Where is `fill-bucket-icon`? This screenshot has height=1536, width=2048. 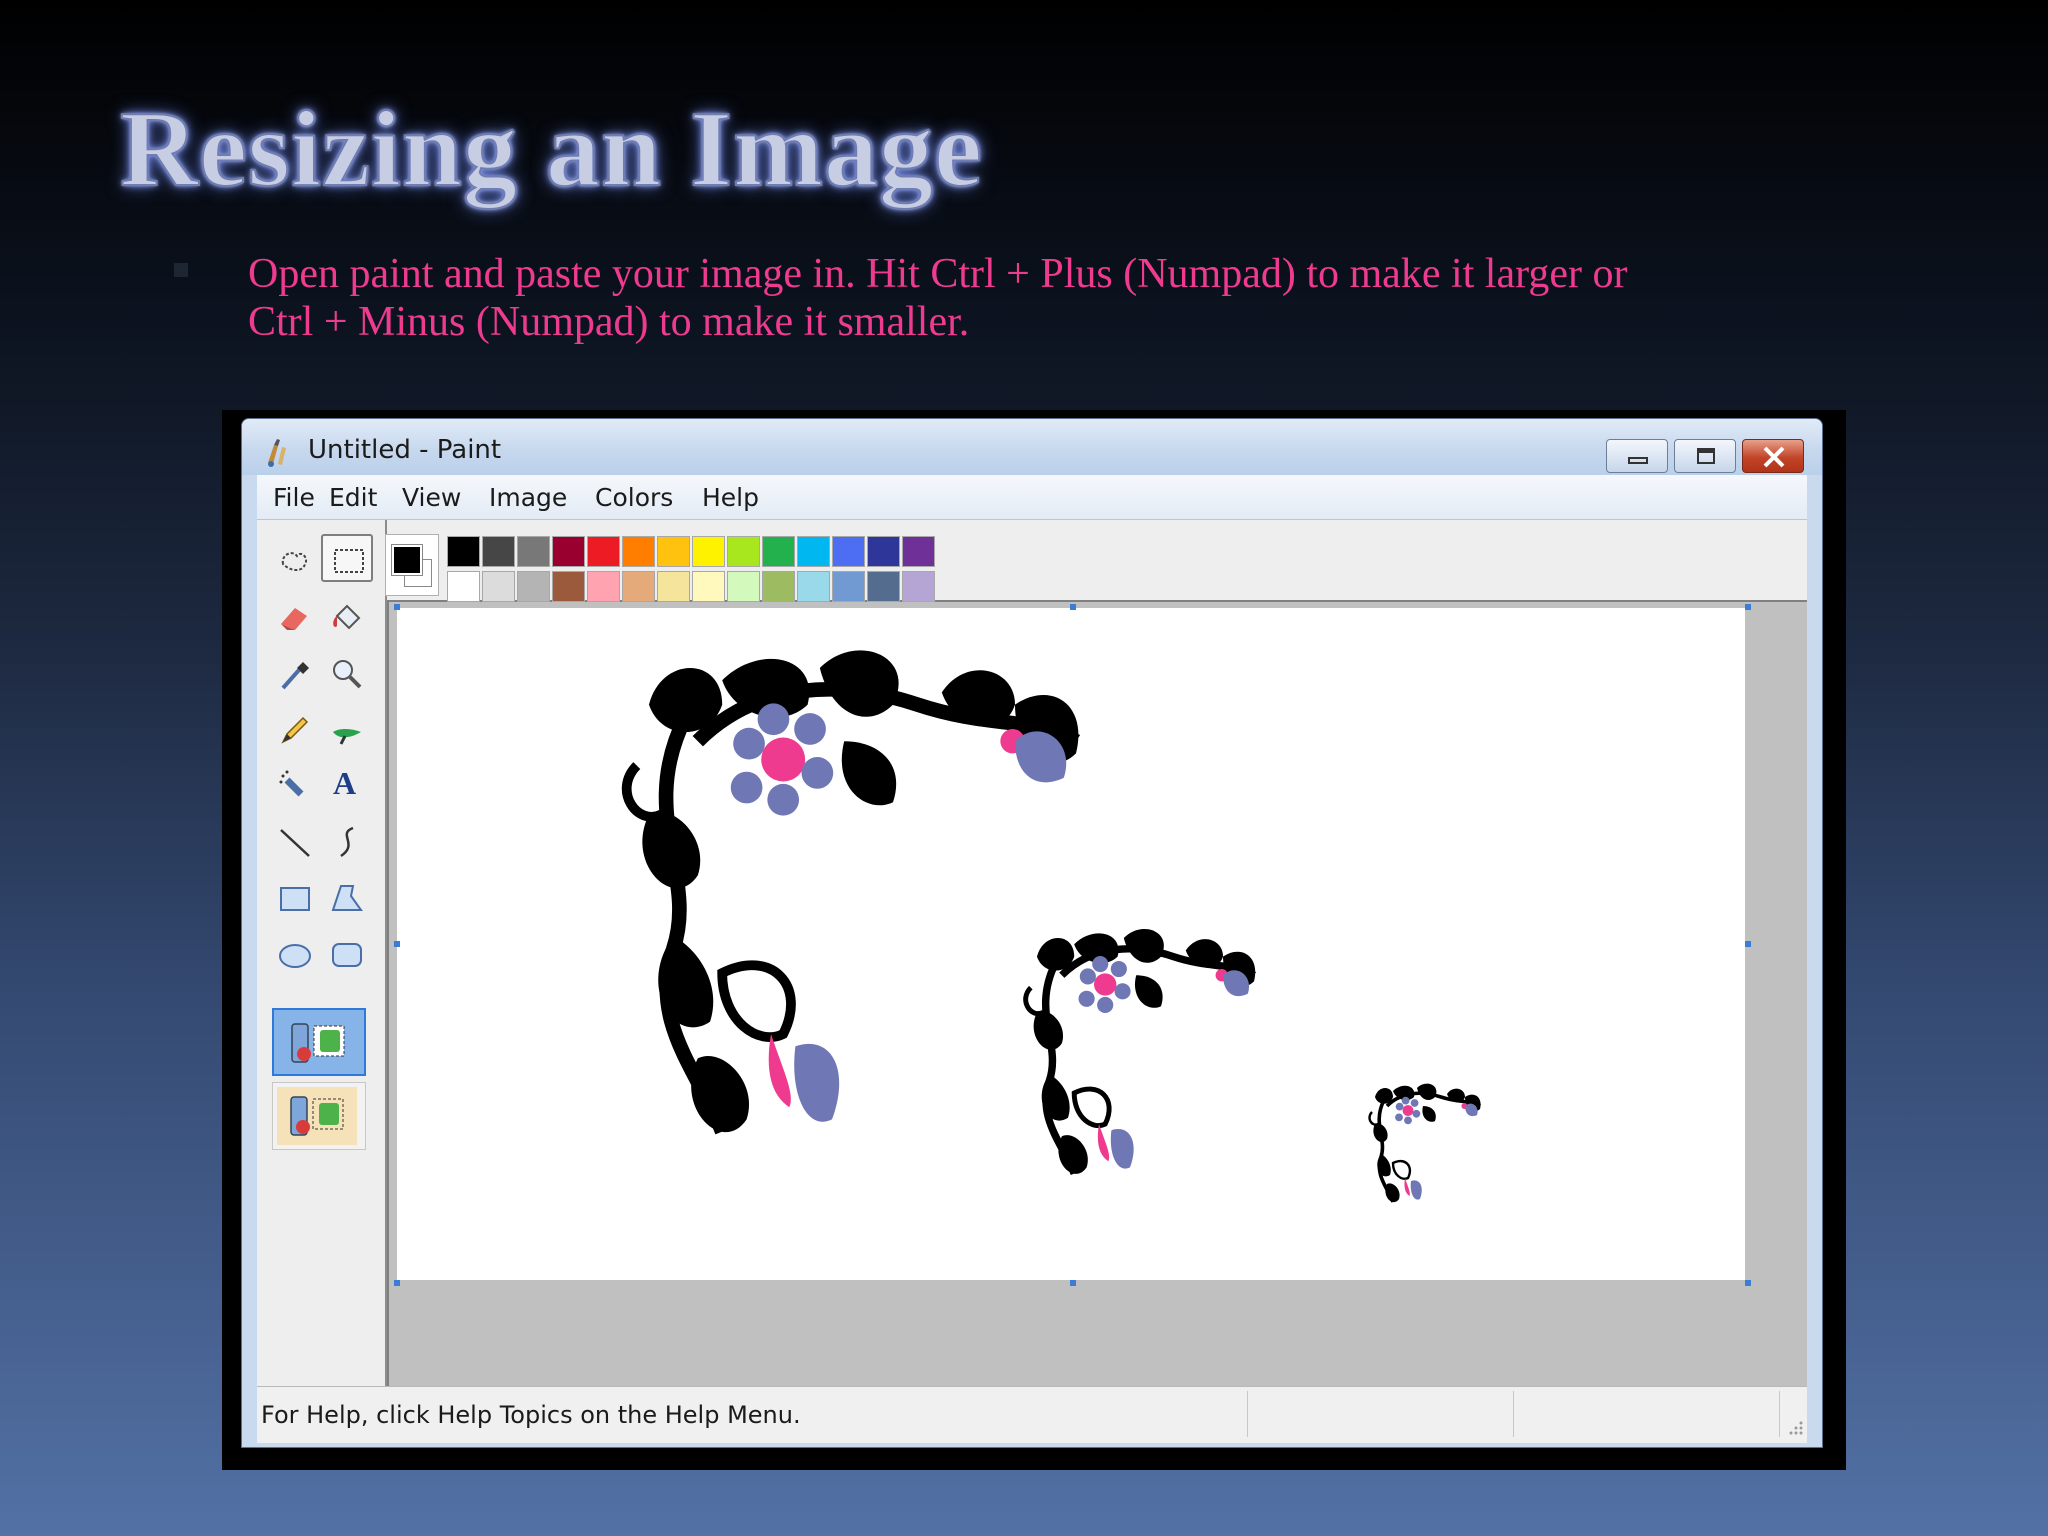 fill-bucket-icon is located at coordinates (347, 617).